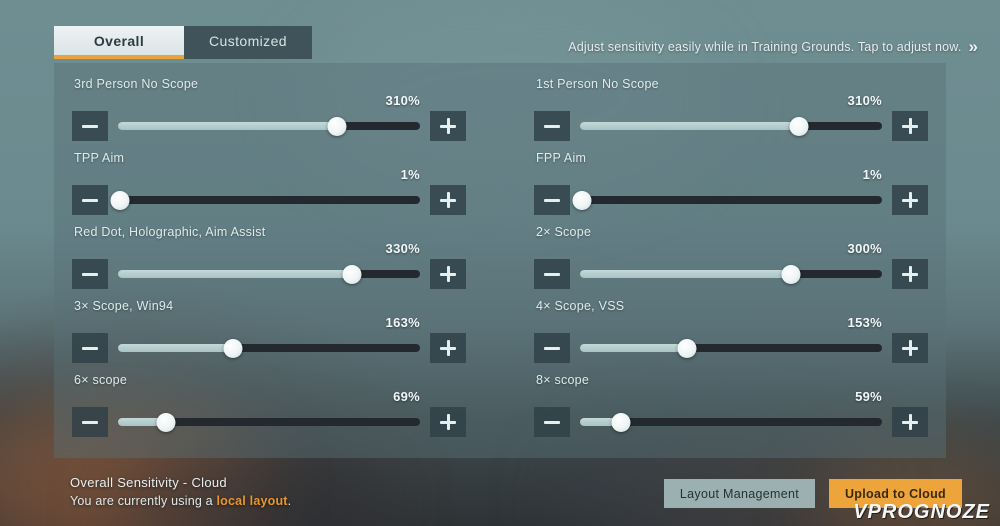 This screenshot has width=1000, height=526. What do you see at coordinates (621, 422) in the screenshot?
I see `slider-knob-8x-scope` at bounding box center [621, 422].